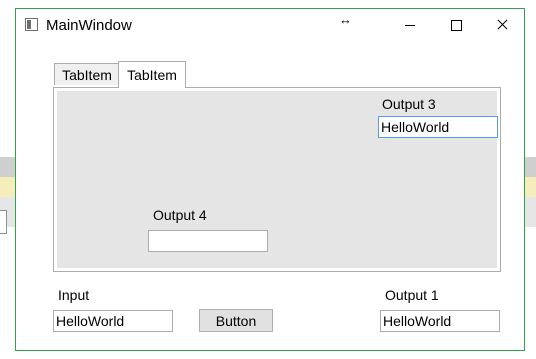  Describe the element at coordinates (89, 25) in the screenshot. I see `window-title: MainWindow` at that location.